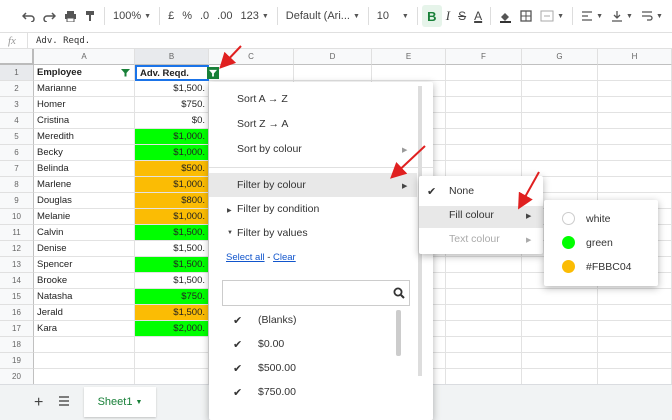 This screenshot has height=420, width=672. Describe the element at coordinates (17, 265) in the screenshot. I see `row-header: 13` at that location.